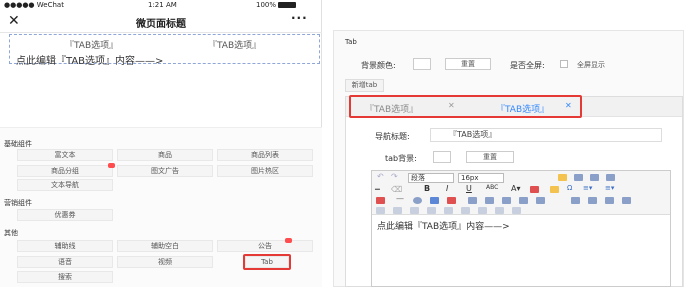 This screenshot has width=692, height=287. Describe the element at coordinates (91, 44) in the screenshot. I see `preview-tab-1: 『TAB选项』` at that location.